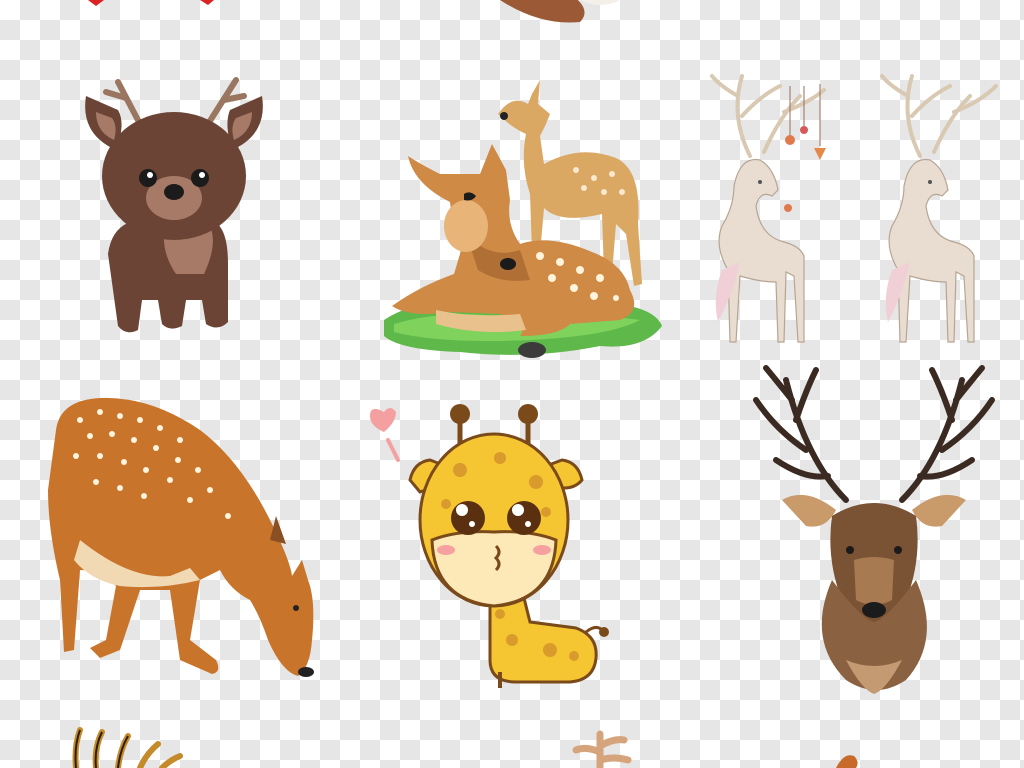  I want to click on cartoon-giraffe-with-heart, so click(489, 546).